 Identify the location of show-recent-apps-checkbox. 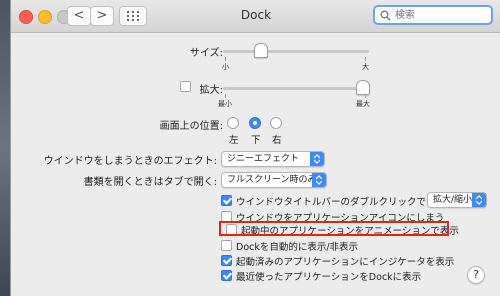
(226, 275).